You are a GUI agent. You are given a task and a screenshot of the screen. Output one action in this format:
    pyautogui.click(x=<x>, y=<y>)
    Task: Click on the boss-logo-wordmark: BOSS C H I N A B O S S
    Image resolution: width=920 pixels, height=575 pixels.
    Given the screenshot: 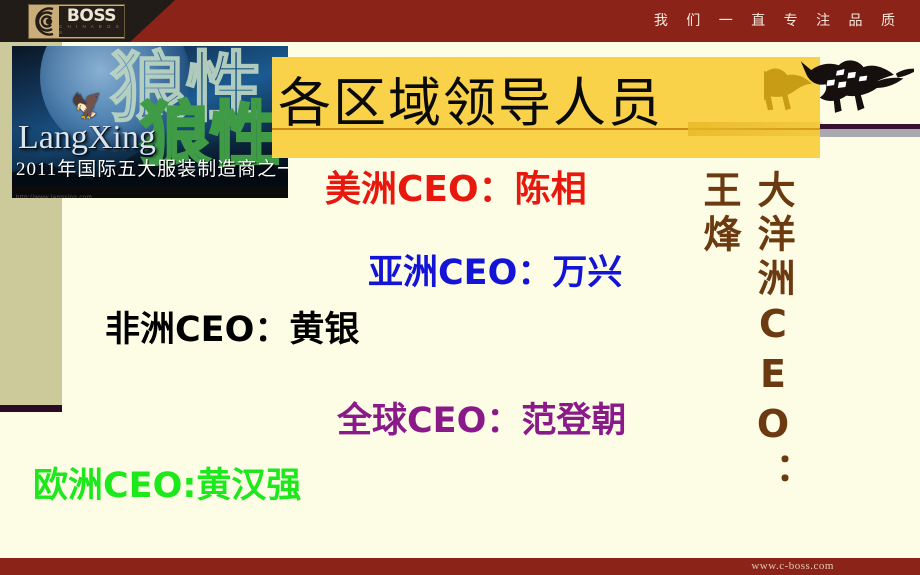 What is the action you would take?
    pyautogui.click(x=91, y=21)
    